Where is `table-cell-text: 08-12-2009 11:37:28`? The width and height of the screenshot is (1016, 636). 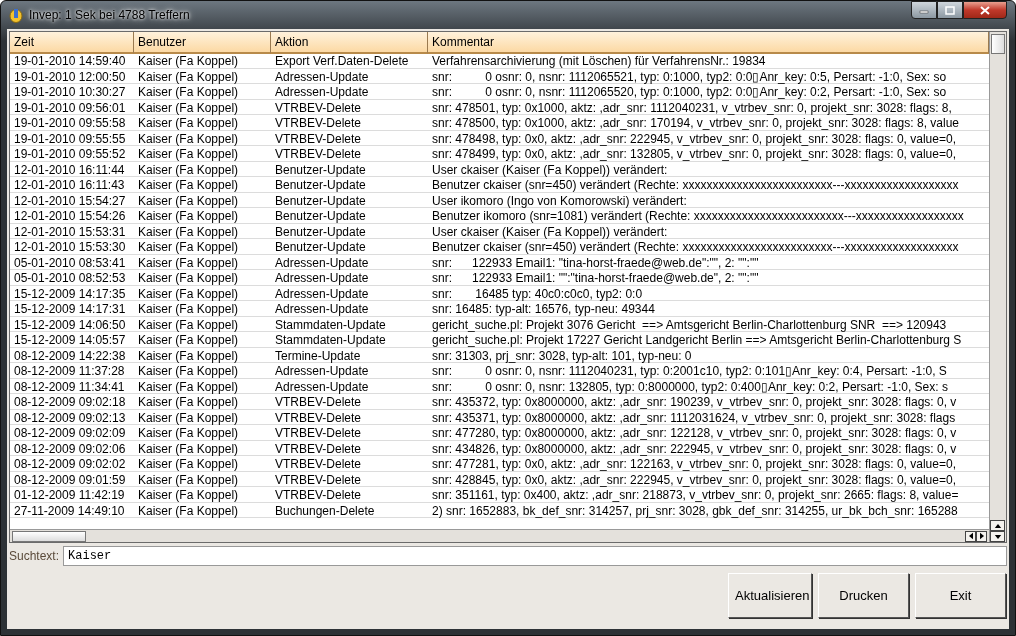 table-cell-text: 08-12-2009 11:37:28 is located at coordinates (69, 371).